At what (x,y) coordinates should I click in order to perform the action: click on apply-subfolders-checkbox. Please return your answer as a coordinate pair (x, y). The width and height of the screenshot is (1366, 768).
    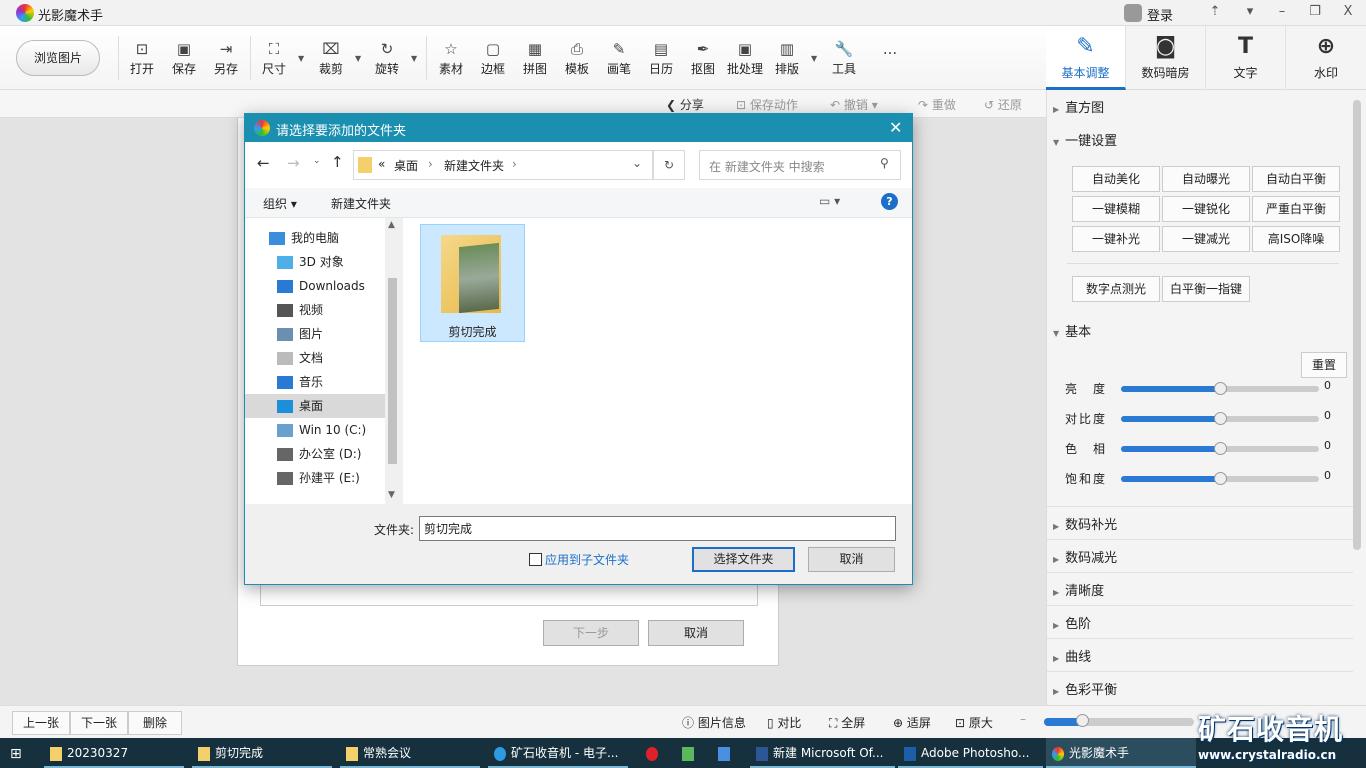
    Looking at the image, I should click on (535, 559).